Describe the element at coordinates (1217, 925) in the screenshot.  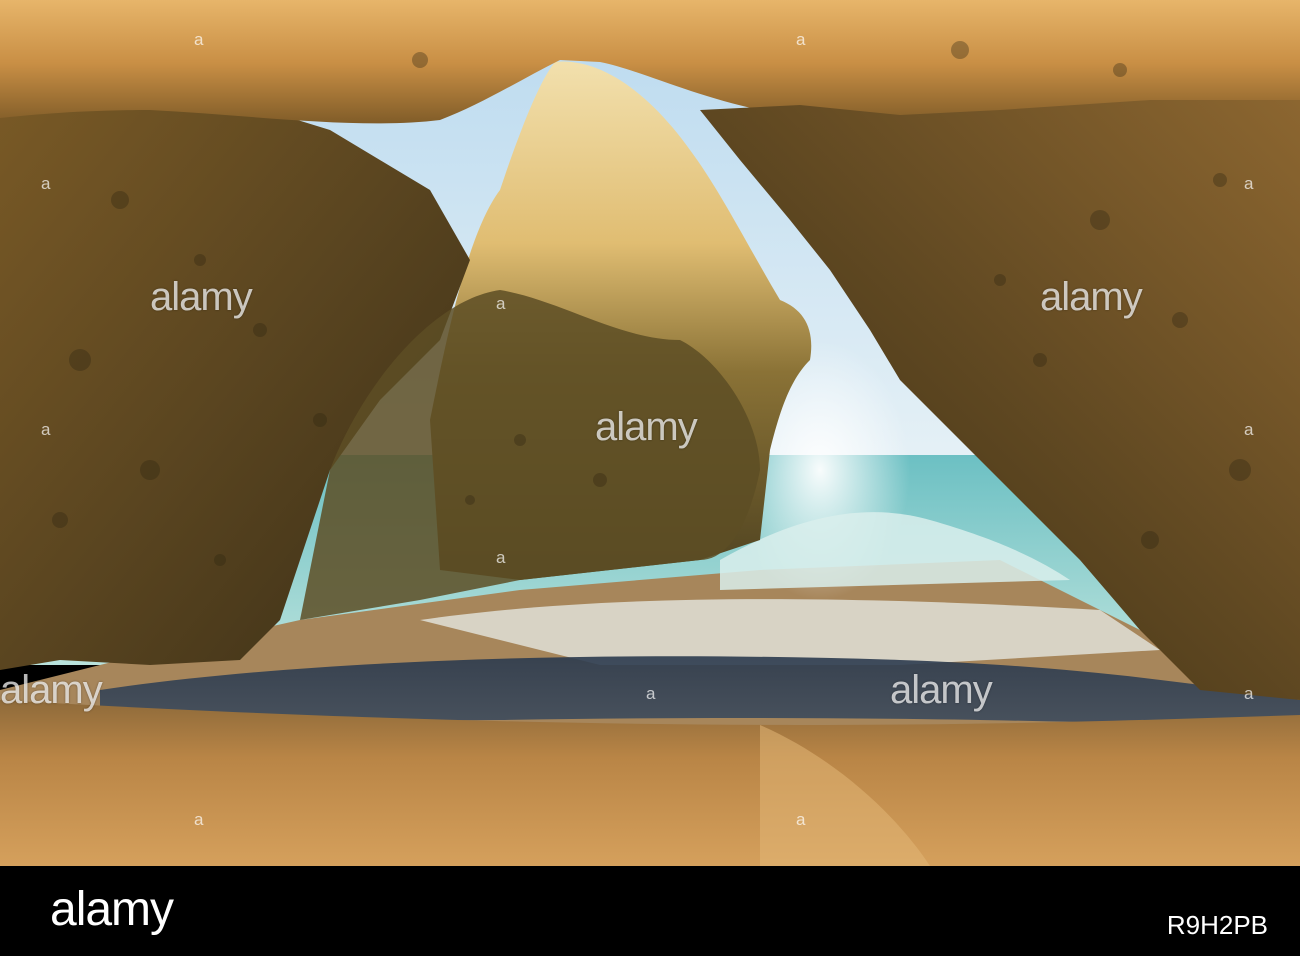
I see `image-id: R9H2PB` at that location.